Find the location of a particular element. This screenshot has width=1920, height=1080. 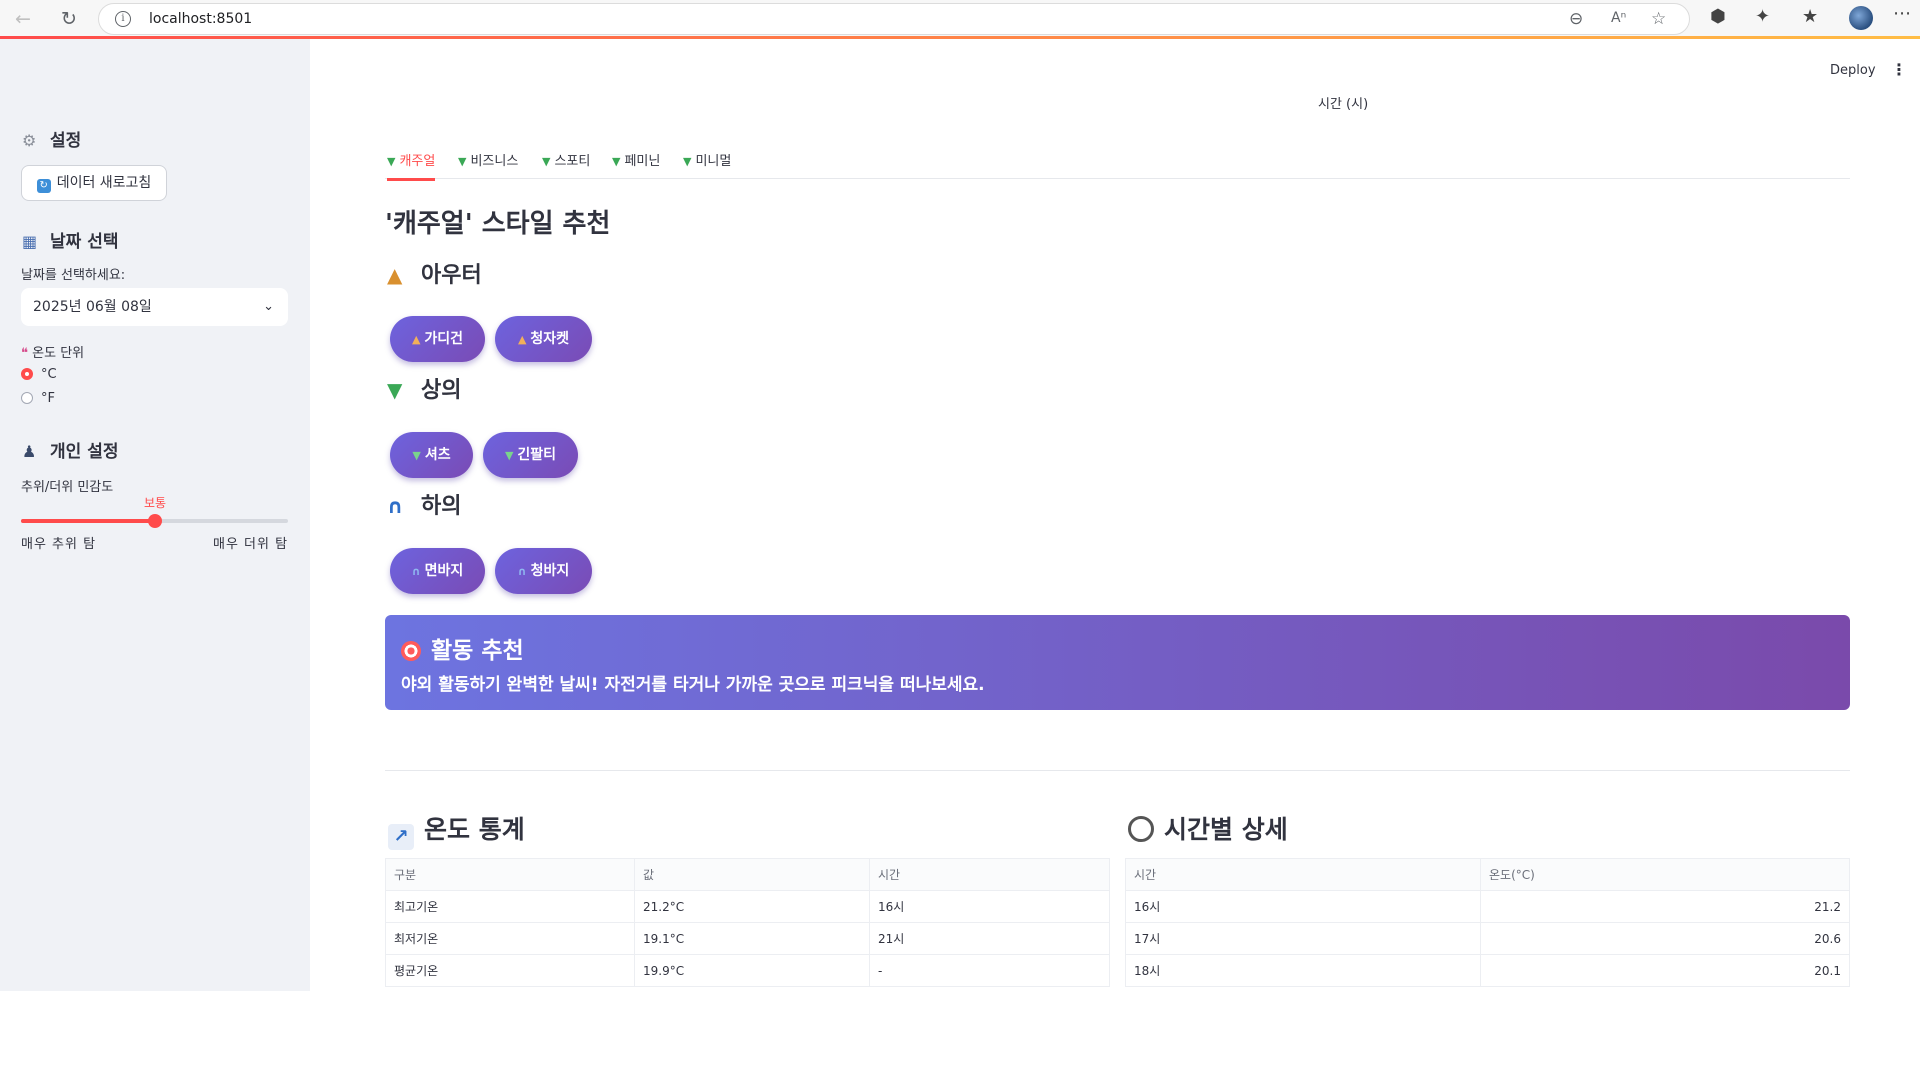

tab-sporty: ▼ 스포티 is located at coordinates (566, 164).